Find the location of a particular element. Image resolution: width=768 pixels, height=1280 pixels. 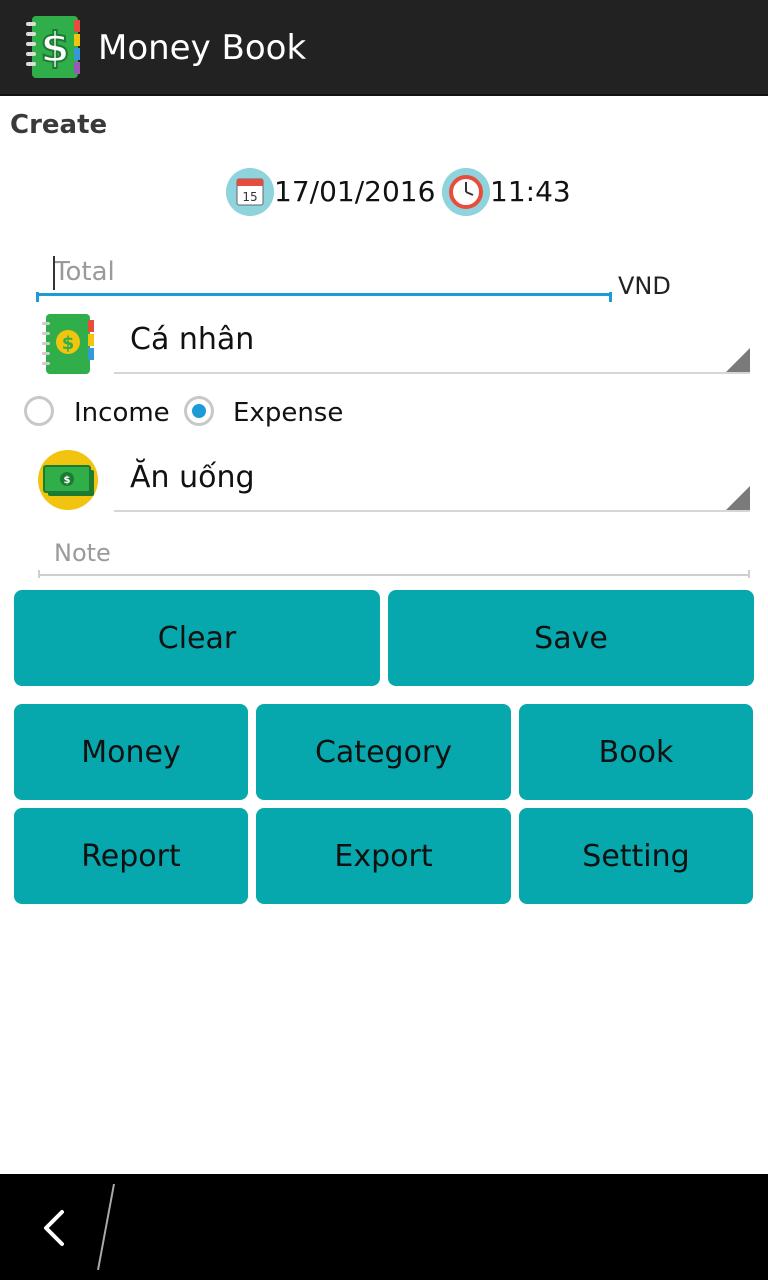

book-dropdown-value: Cá nhân is located at coordinates (192, 339).